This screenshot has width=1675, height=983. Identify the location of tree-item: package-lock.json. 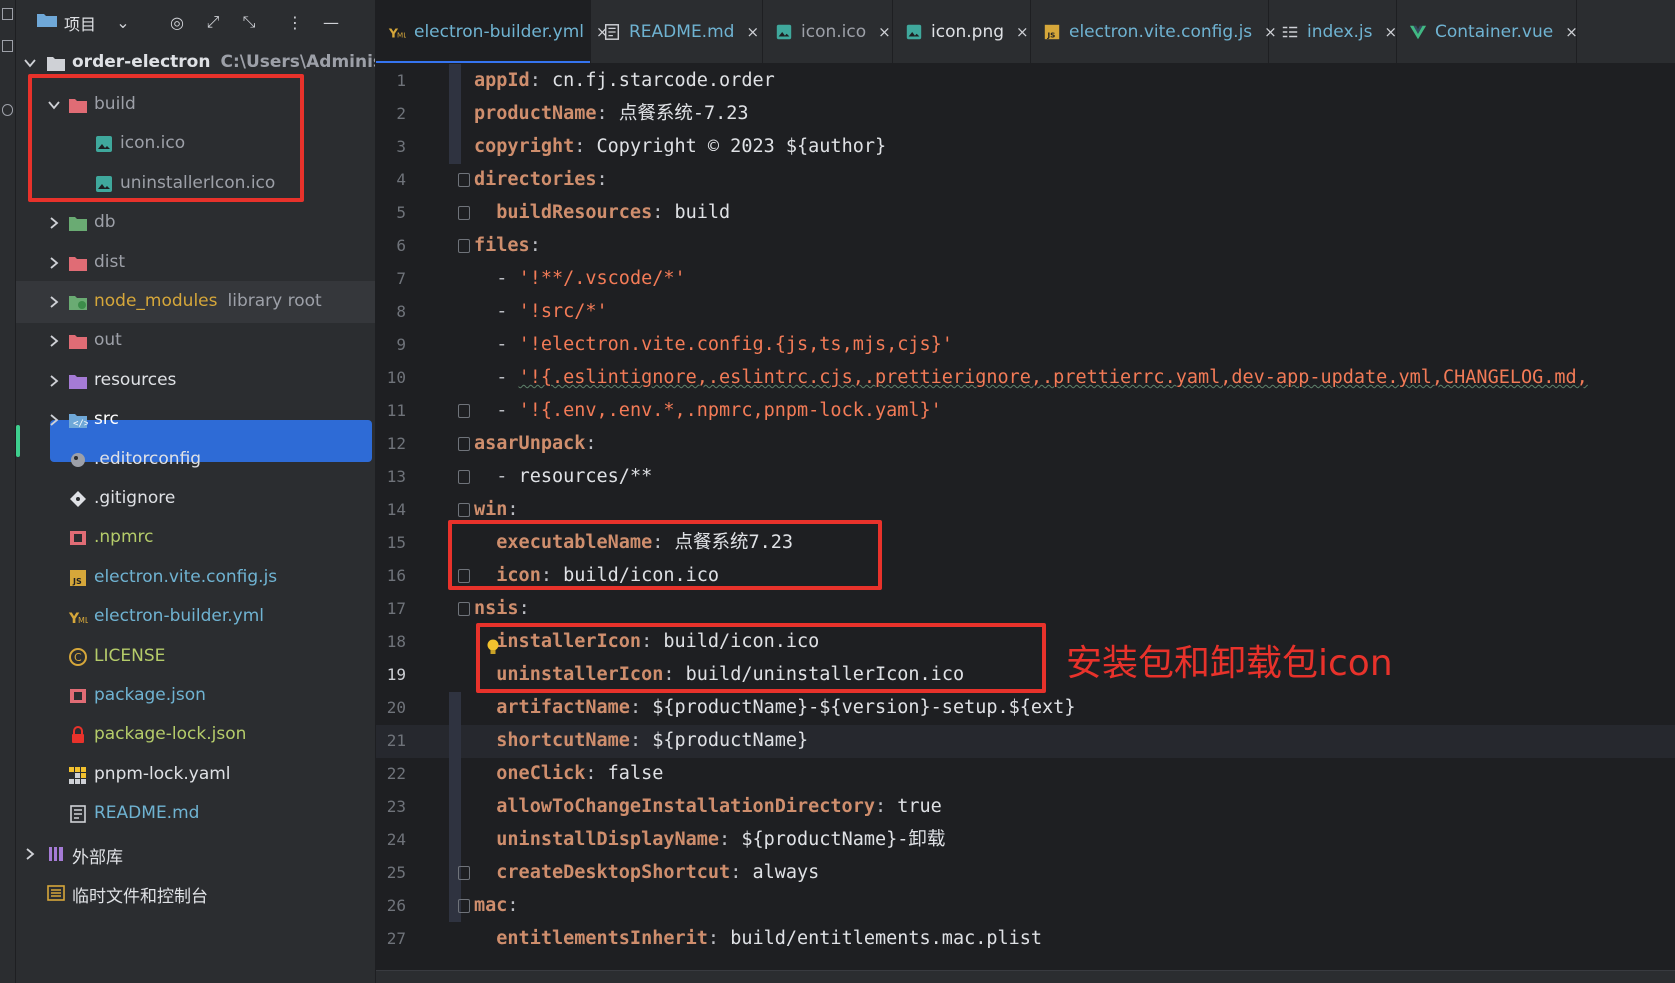
(195, 735).